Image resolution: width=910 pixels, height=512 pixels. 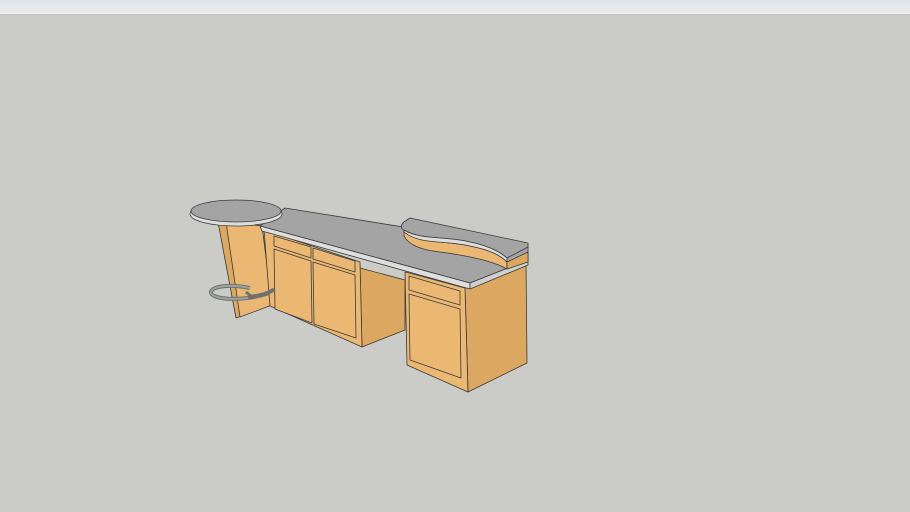 What do you see at coordinates (236, 211) in the screenshot?
I see `round-table-top` at bounding box center [236, 211].